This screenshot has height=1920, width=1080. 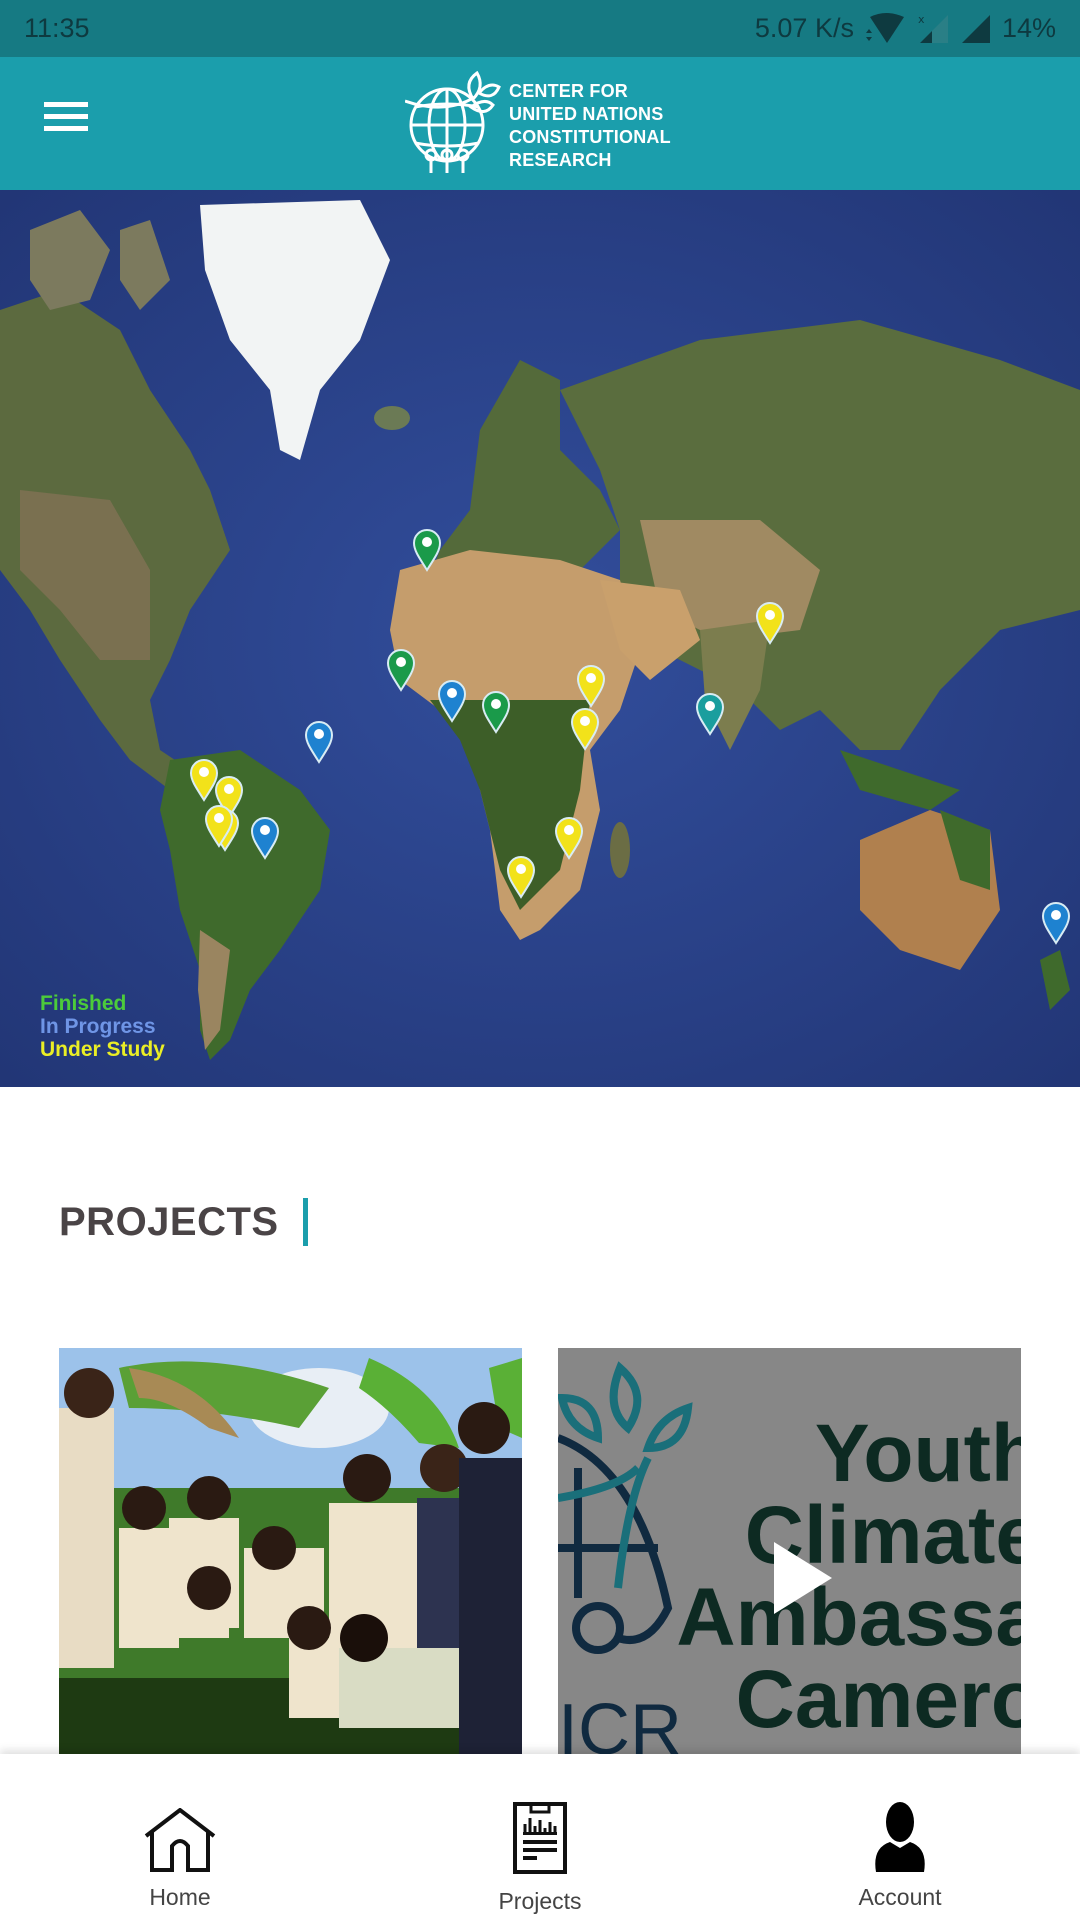 What do you see at coordinates (934, 29) in the screenshot?
I see `signal-no-sim-icon: x` at bounding box center [934, 29].